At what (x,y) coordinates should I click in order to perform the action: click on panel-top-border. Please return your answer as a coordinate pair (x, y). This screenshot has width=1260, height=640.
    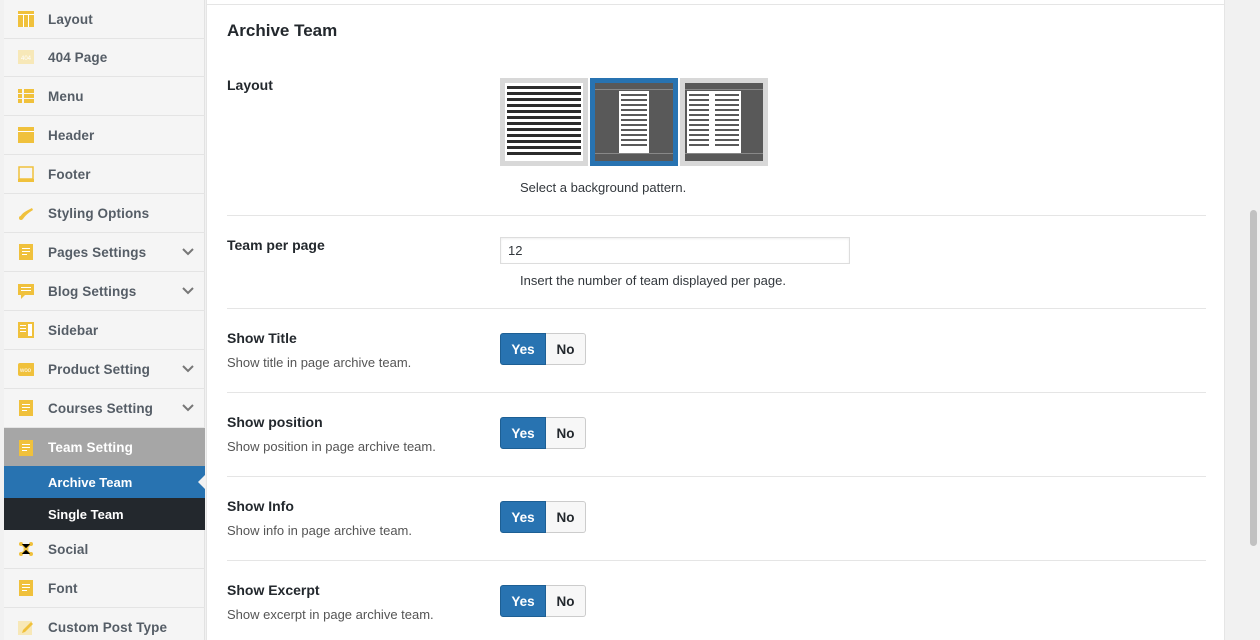
    Looking at the image, I should click on (715, 4).